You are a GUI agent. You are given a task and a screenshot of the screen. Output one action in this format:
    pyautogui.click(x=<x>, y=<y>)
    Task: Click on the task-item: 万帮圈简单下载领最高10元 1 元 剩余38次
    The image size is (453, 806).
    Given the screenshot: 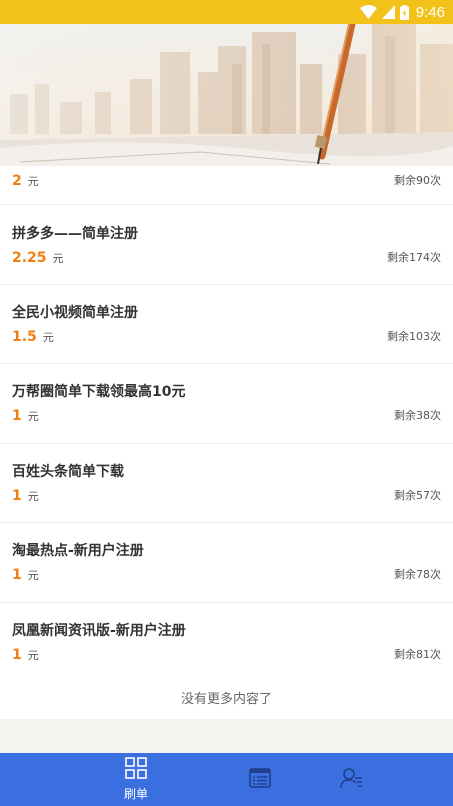 What is the action you would take?
    pyautogui.click(x=226, y=404)
    